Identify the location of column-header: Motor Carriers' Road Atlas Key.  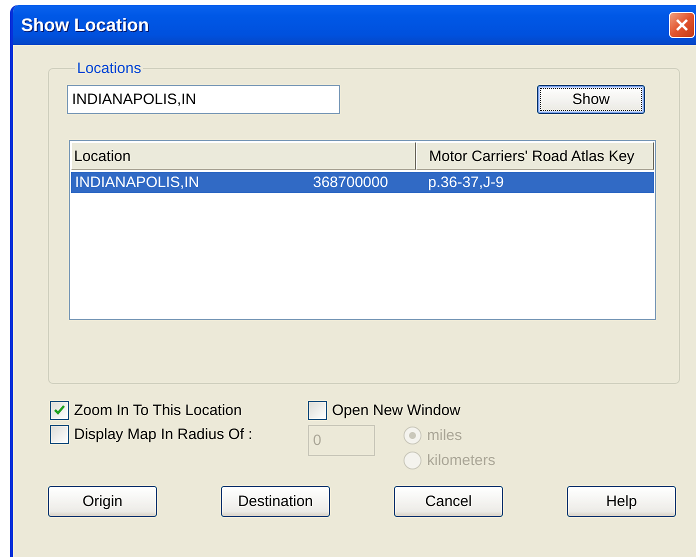
(535, 156).